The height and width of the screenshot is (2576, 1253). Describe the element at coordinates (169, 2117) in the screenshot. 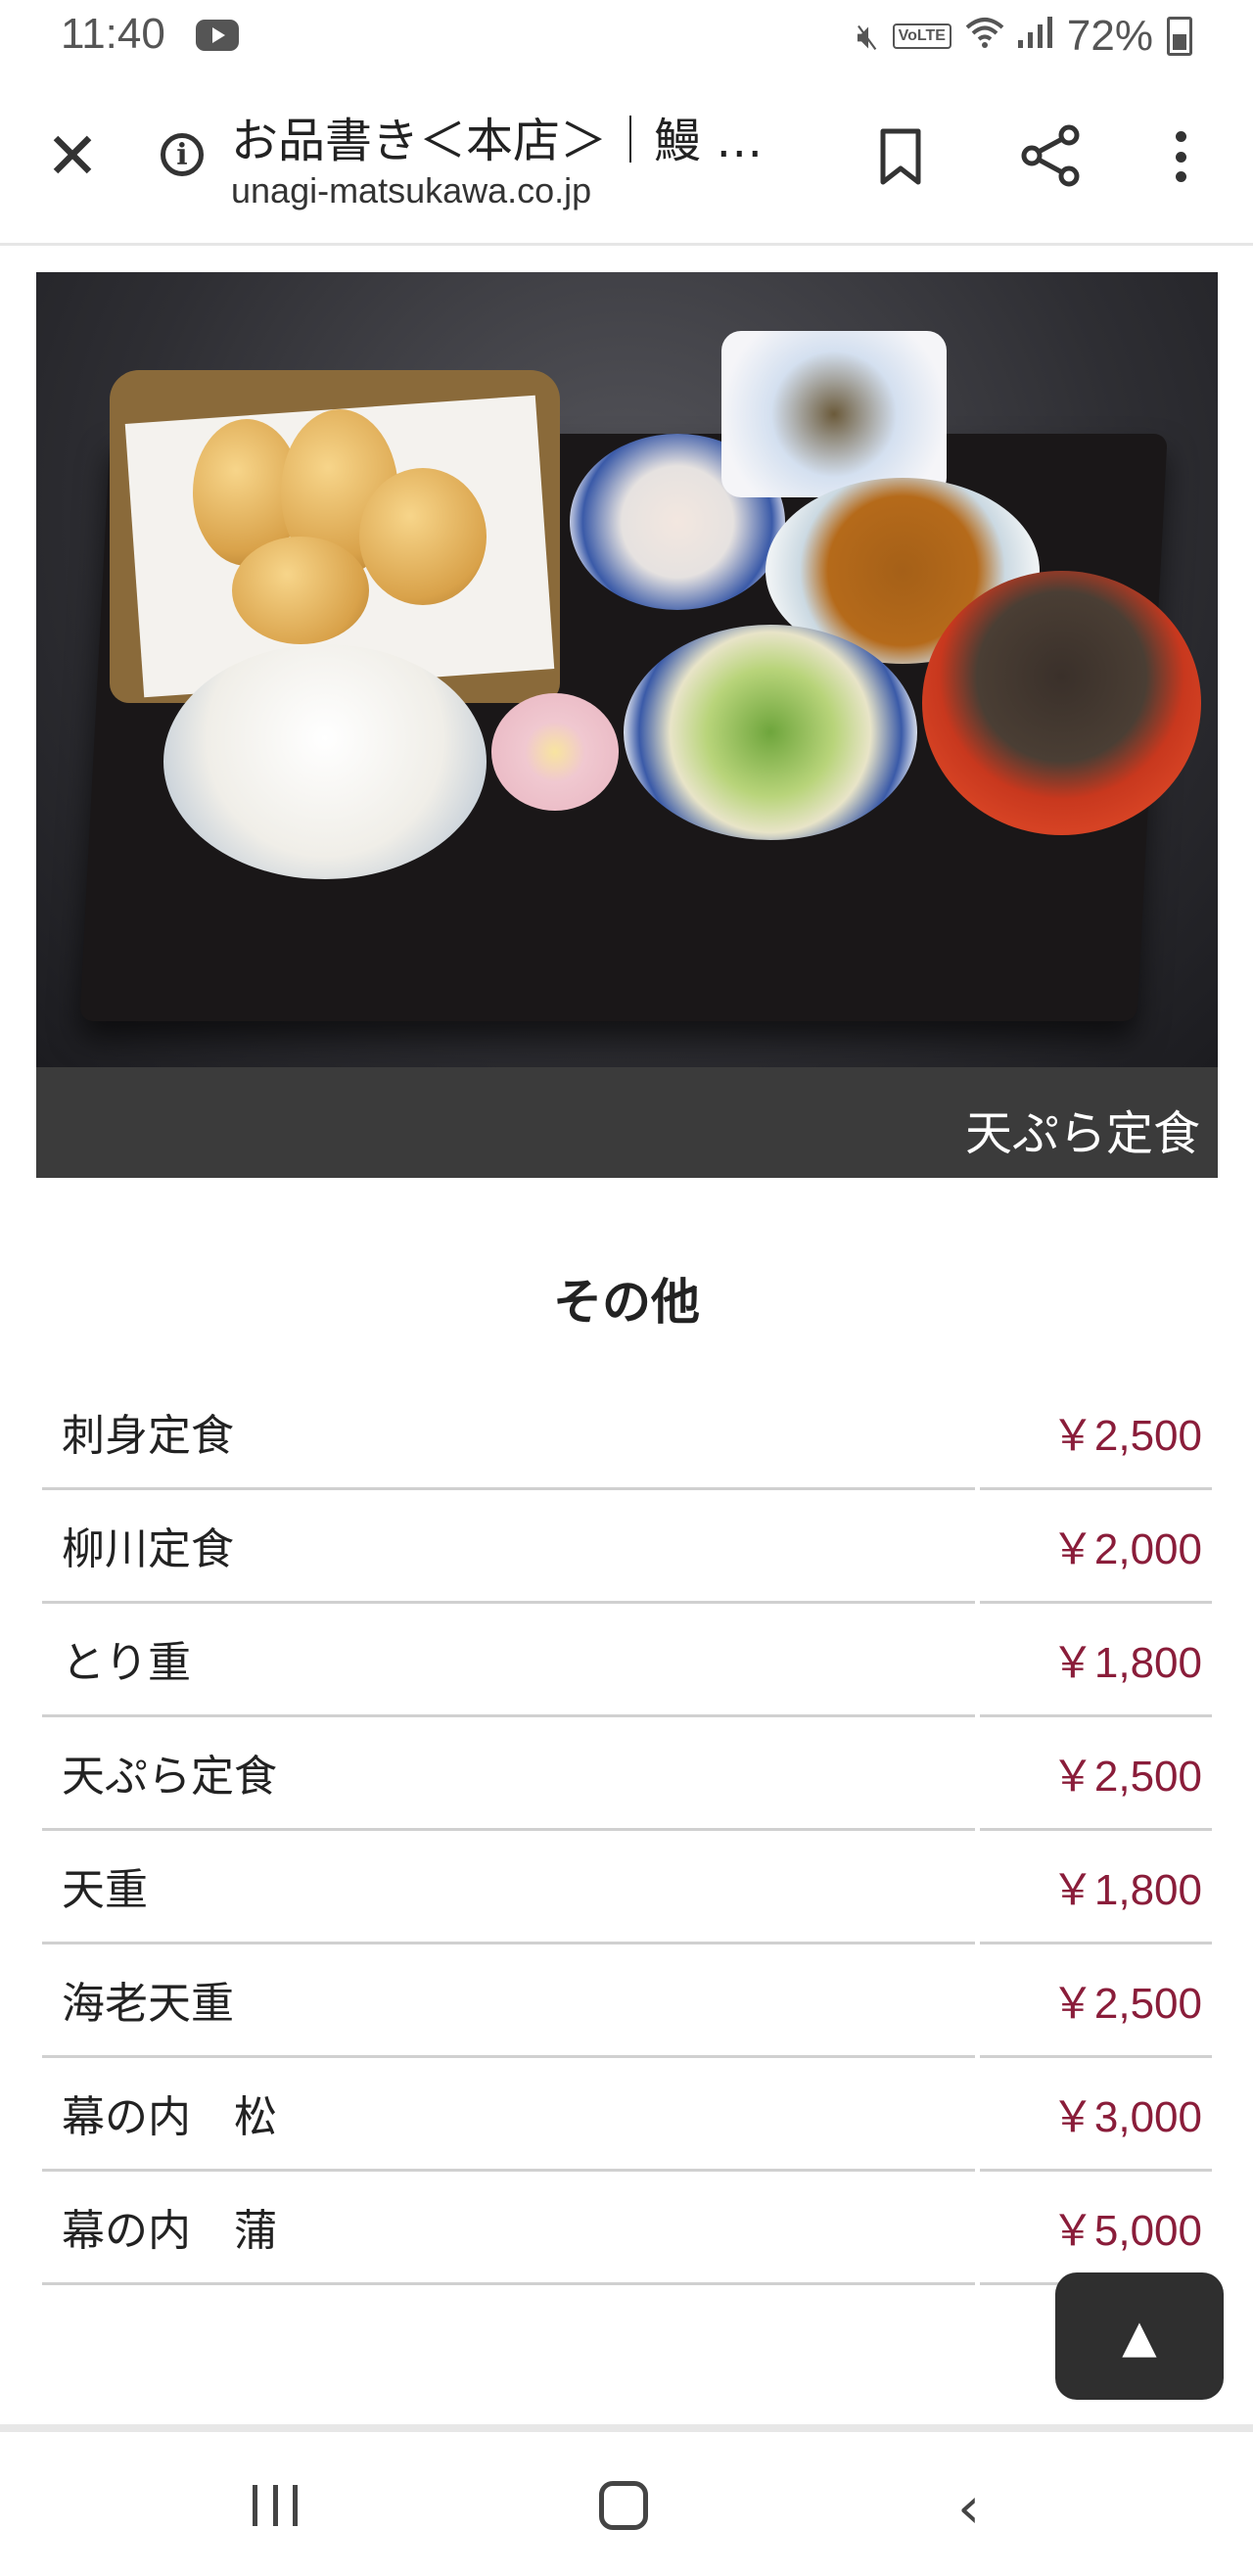

I see `menu-item-name: 幕の内 松` at that location.